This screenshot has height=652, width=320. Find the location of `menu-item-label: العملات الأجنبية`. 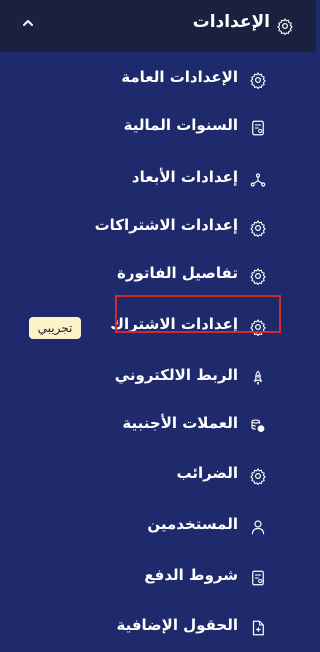

menu-item-label: العملات الأجنبية is located at coordinates (180, 423).